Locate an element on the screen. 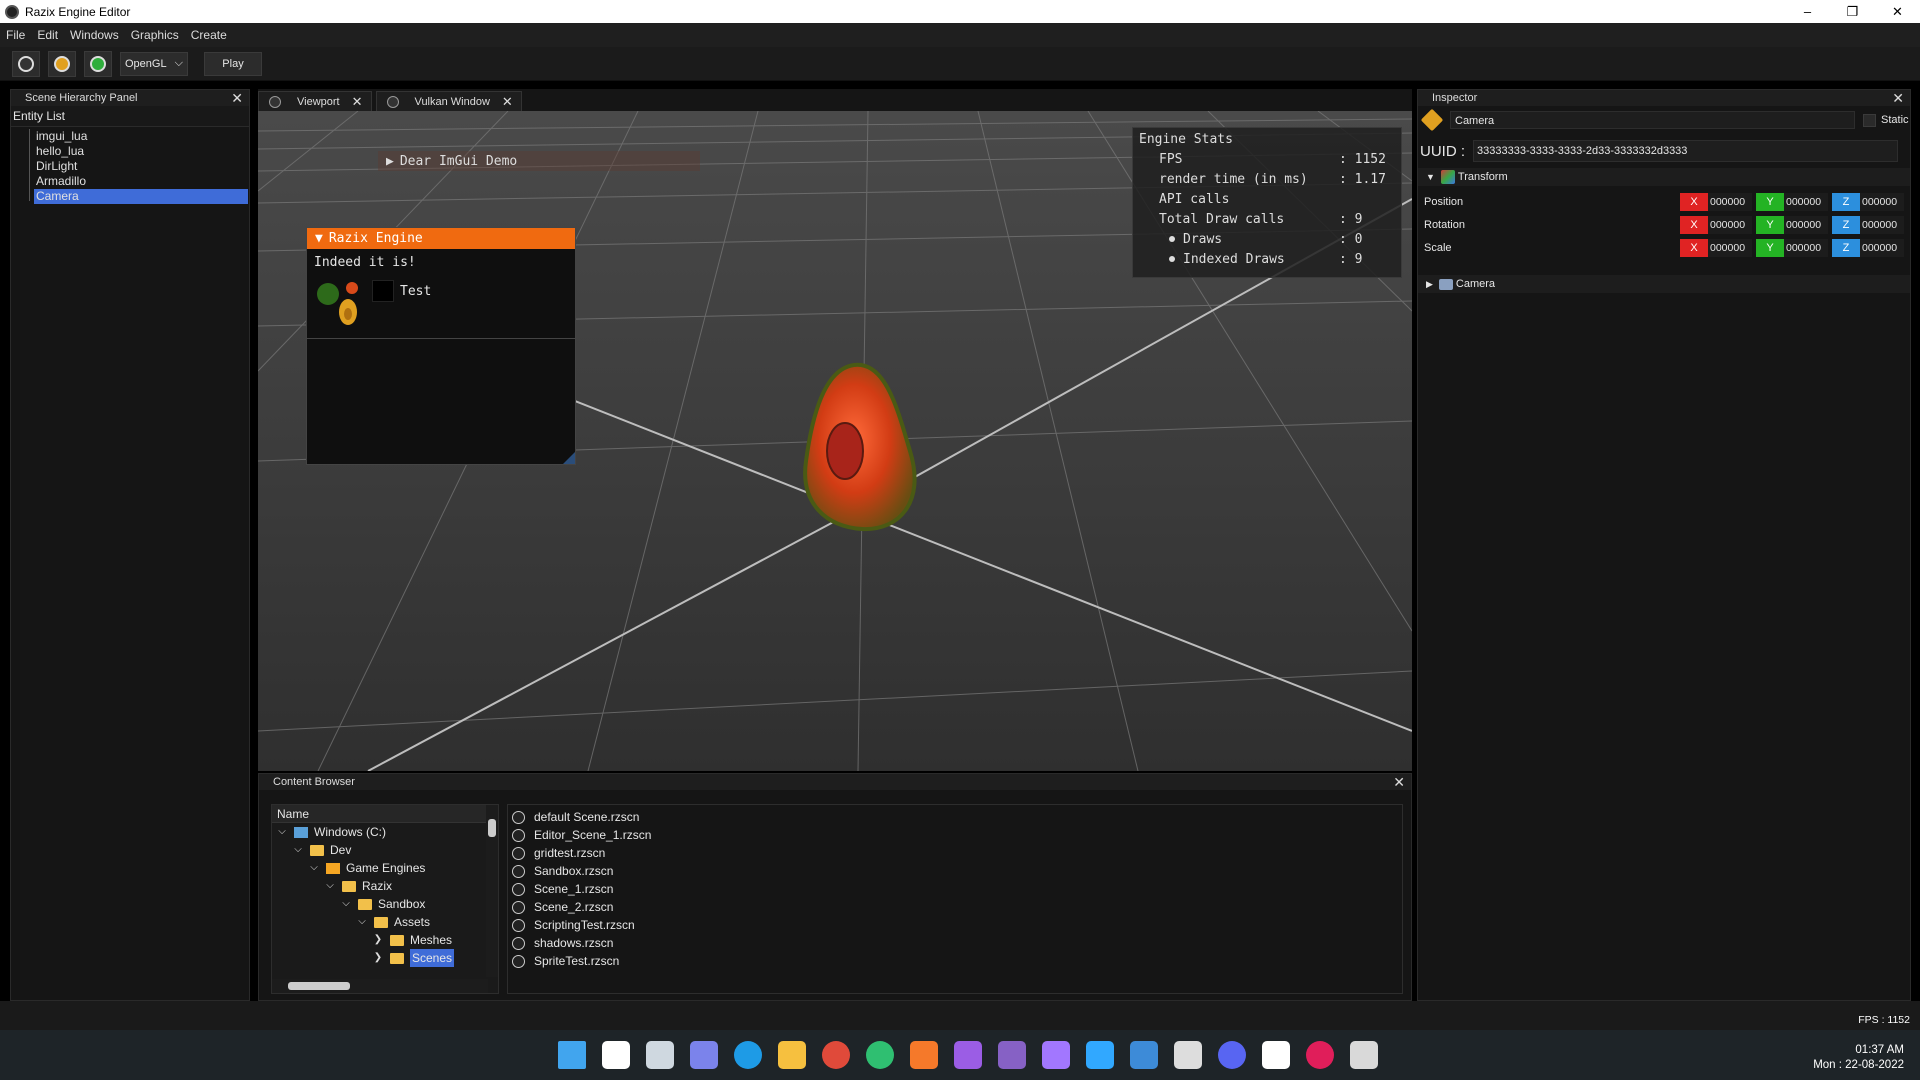 The image size is (1920, 1080). blender-icon is located at coordinates (924, 1055).